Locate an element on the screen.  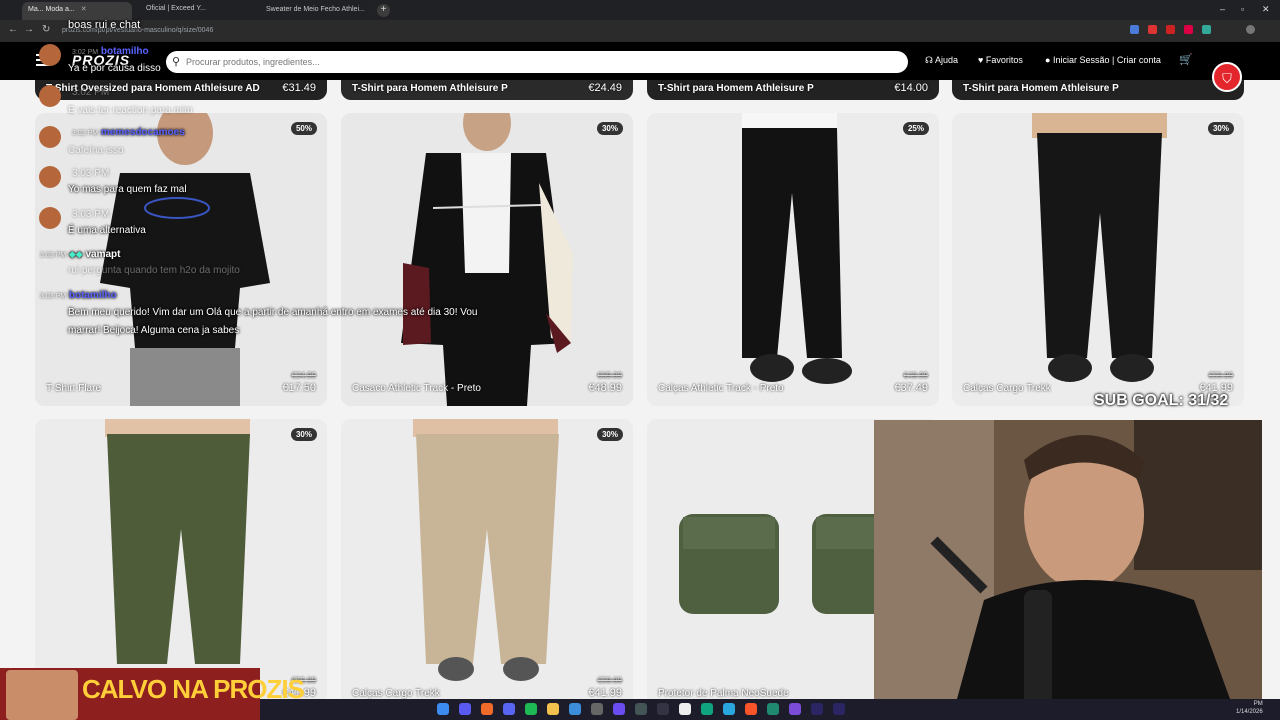
user-icon: ● is located at coordinates (1048, 60).